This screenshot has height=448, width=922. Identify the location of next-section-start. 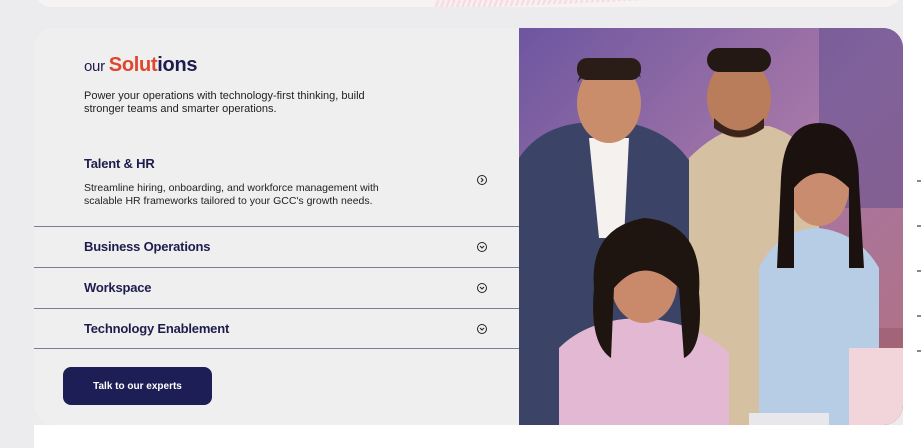
(468, 436).